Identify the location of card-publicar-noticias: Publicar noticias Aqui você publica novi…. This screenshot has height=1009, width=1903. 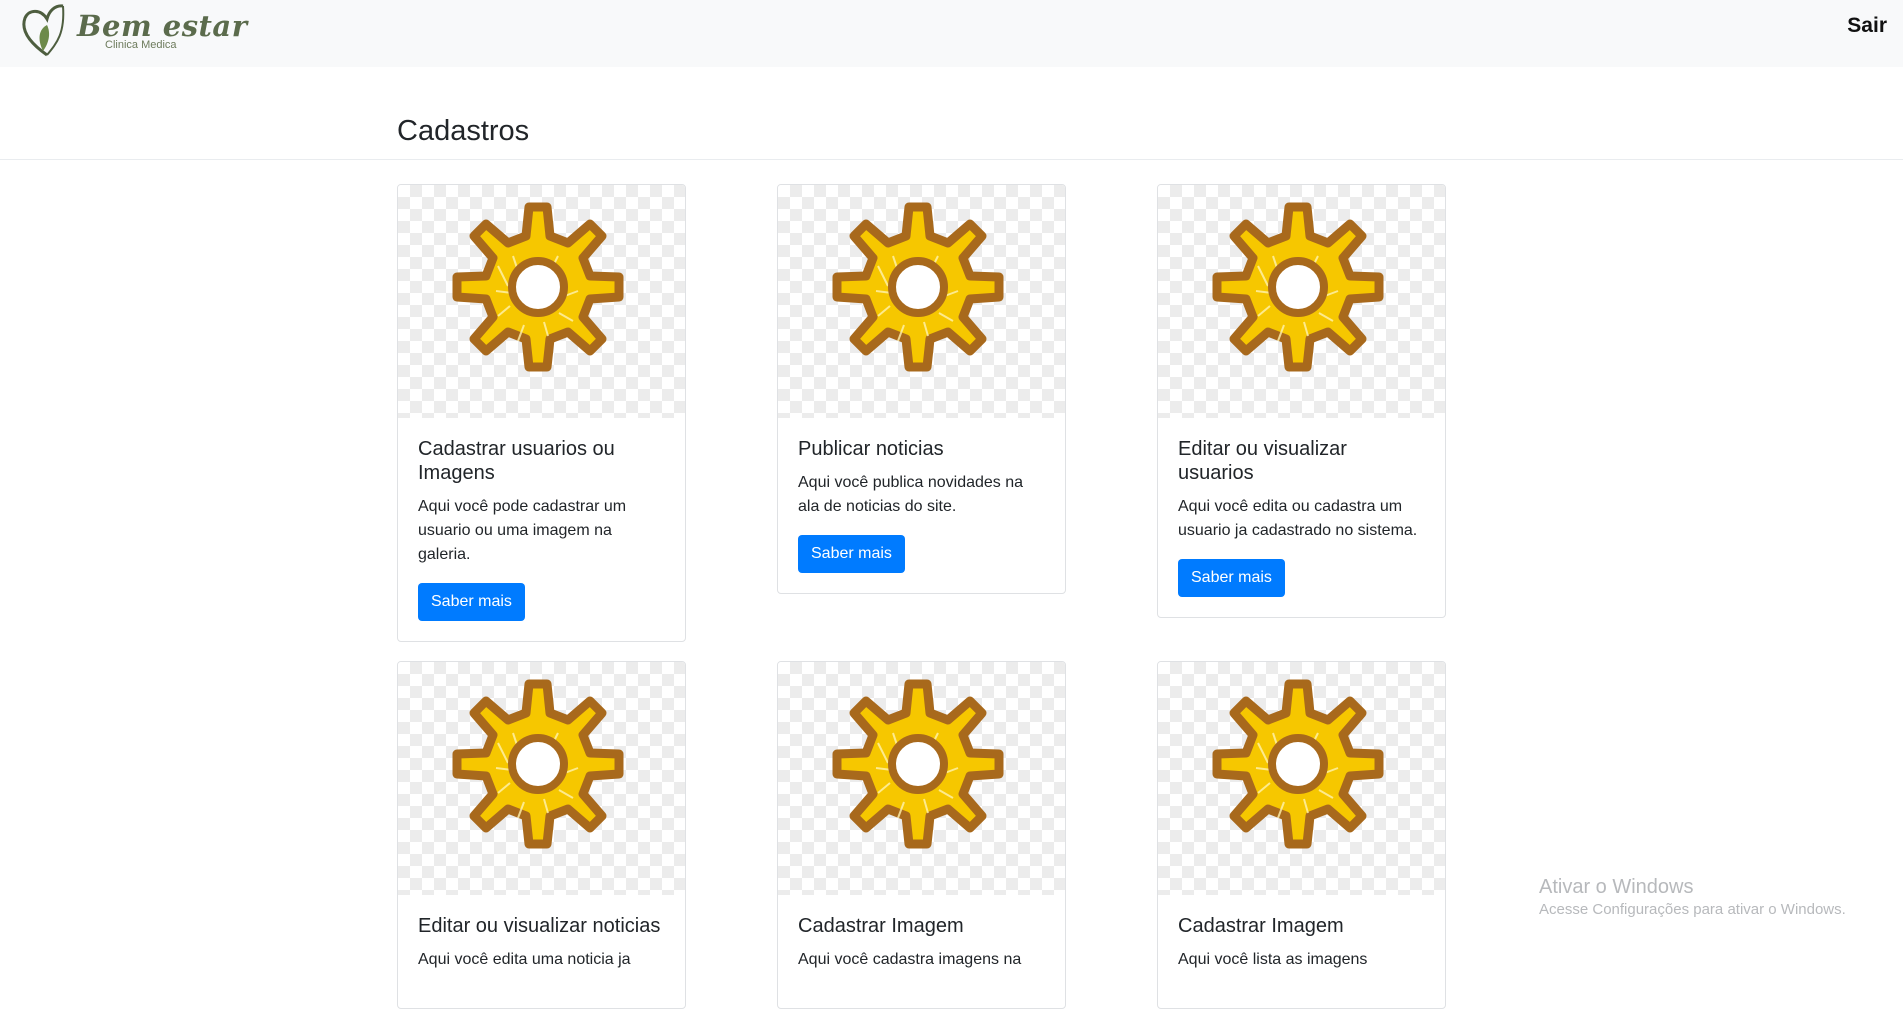
(921, 389).